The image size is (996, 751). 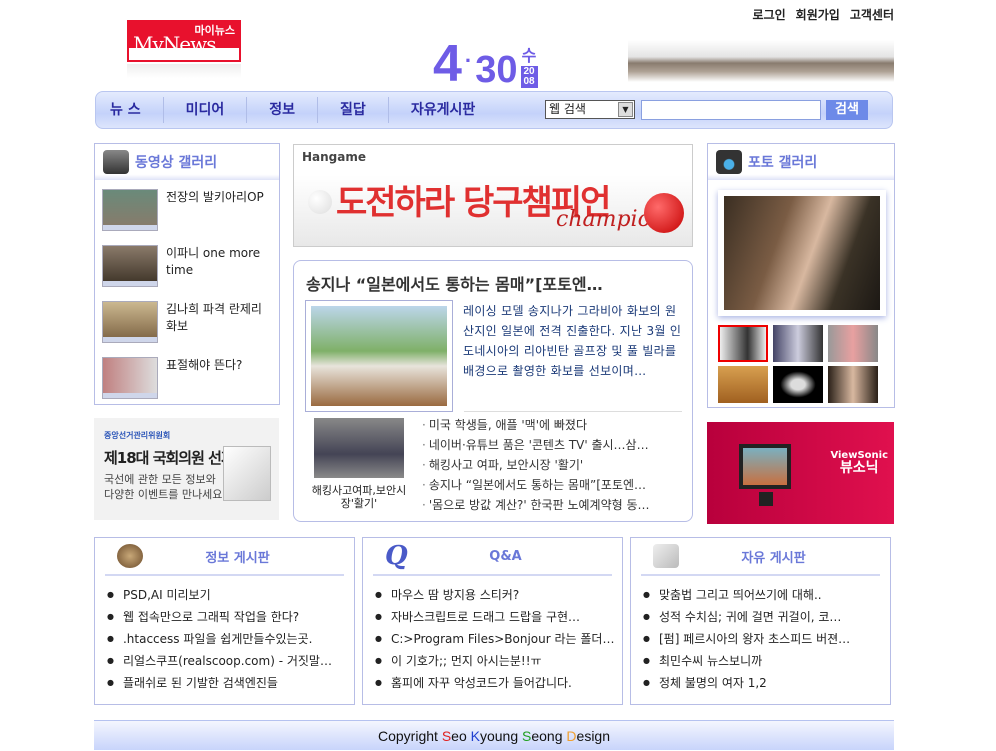 What do you see at coordinates (447, 64) in the screenshot?
I see `date-month: 4` at bounding box center [447, 64].